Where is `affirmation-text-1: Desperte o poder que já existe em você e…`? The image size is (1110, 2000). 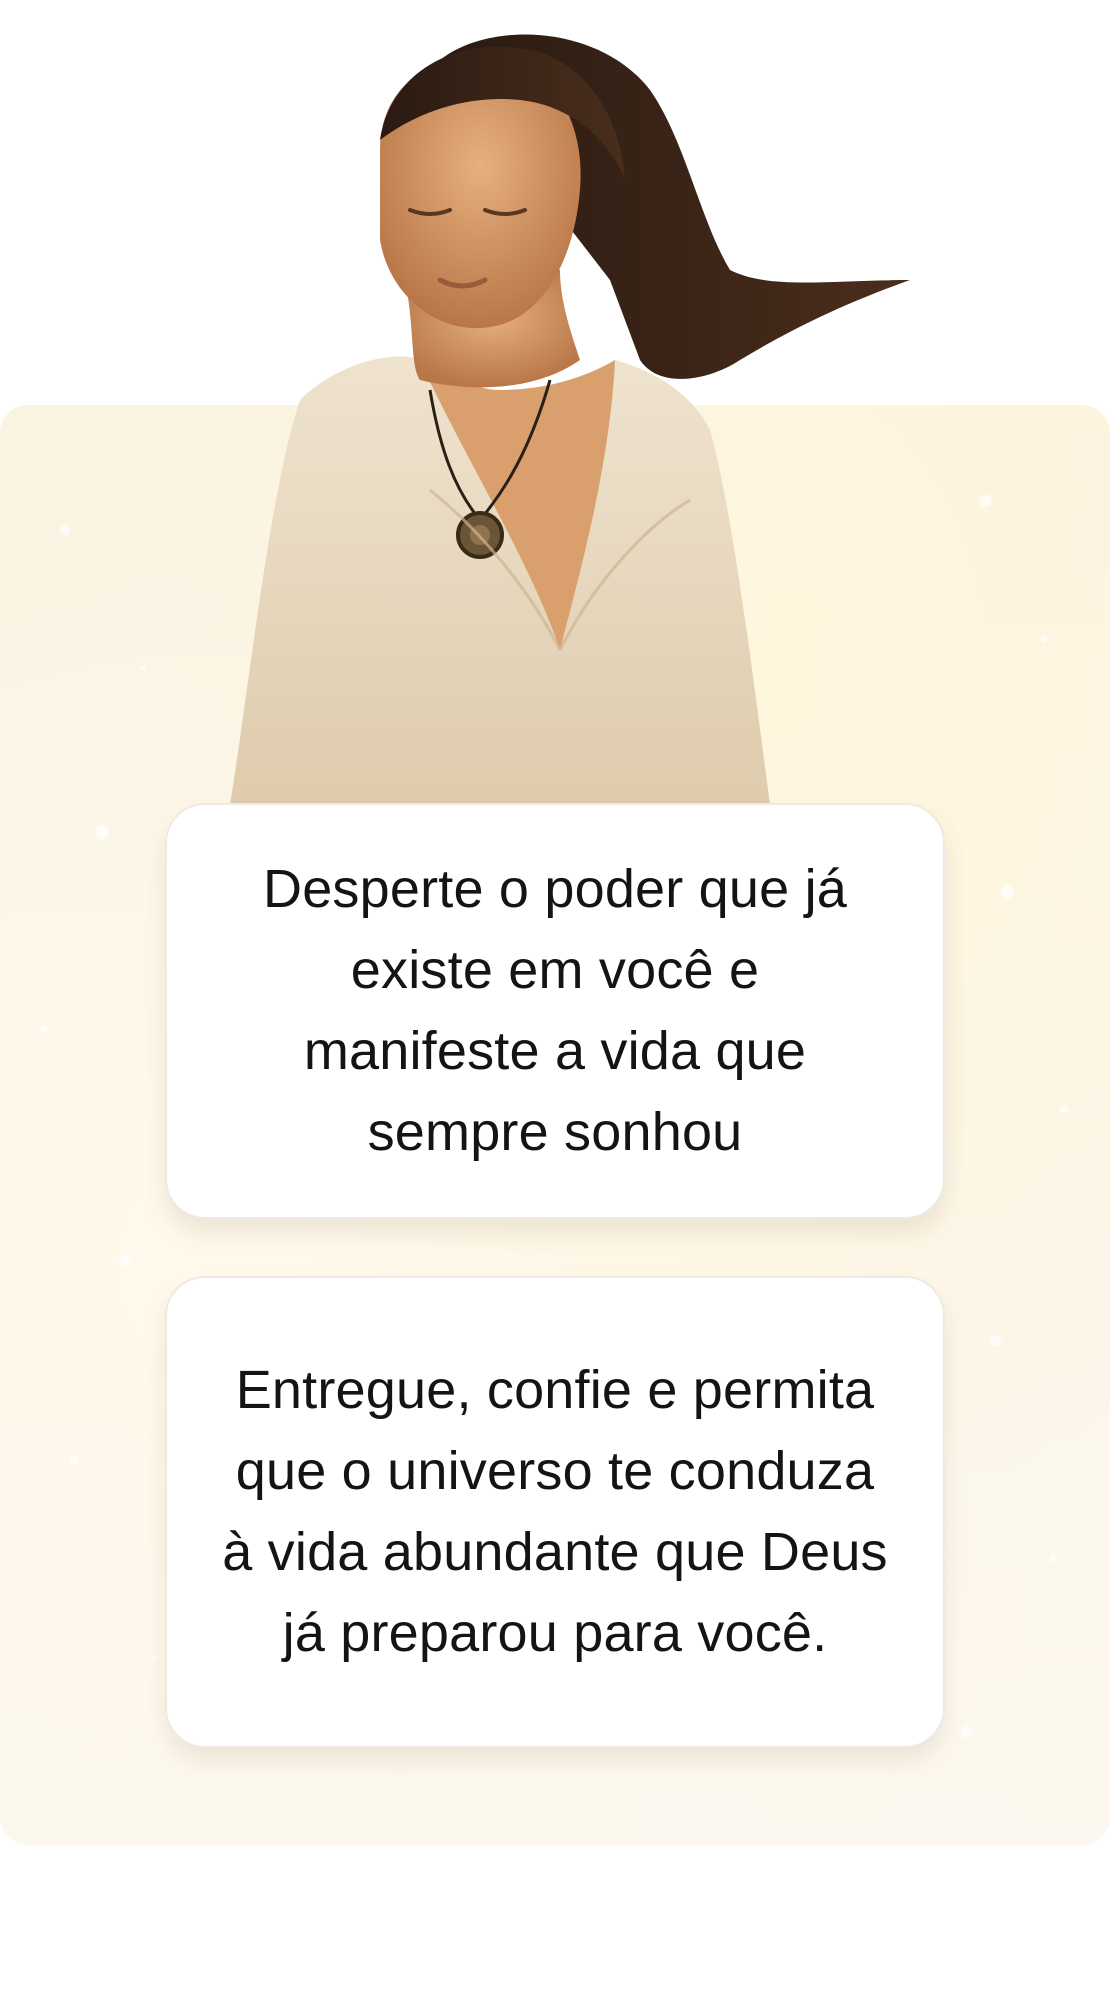 affirmation-text-1: Desperte o poder que já existe em você e… is located at coordinates (555, 1010).